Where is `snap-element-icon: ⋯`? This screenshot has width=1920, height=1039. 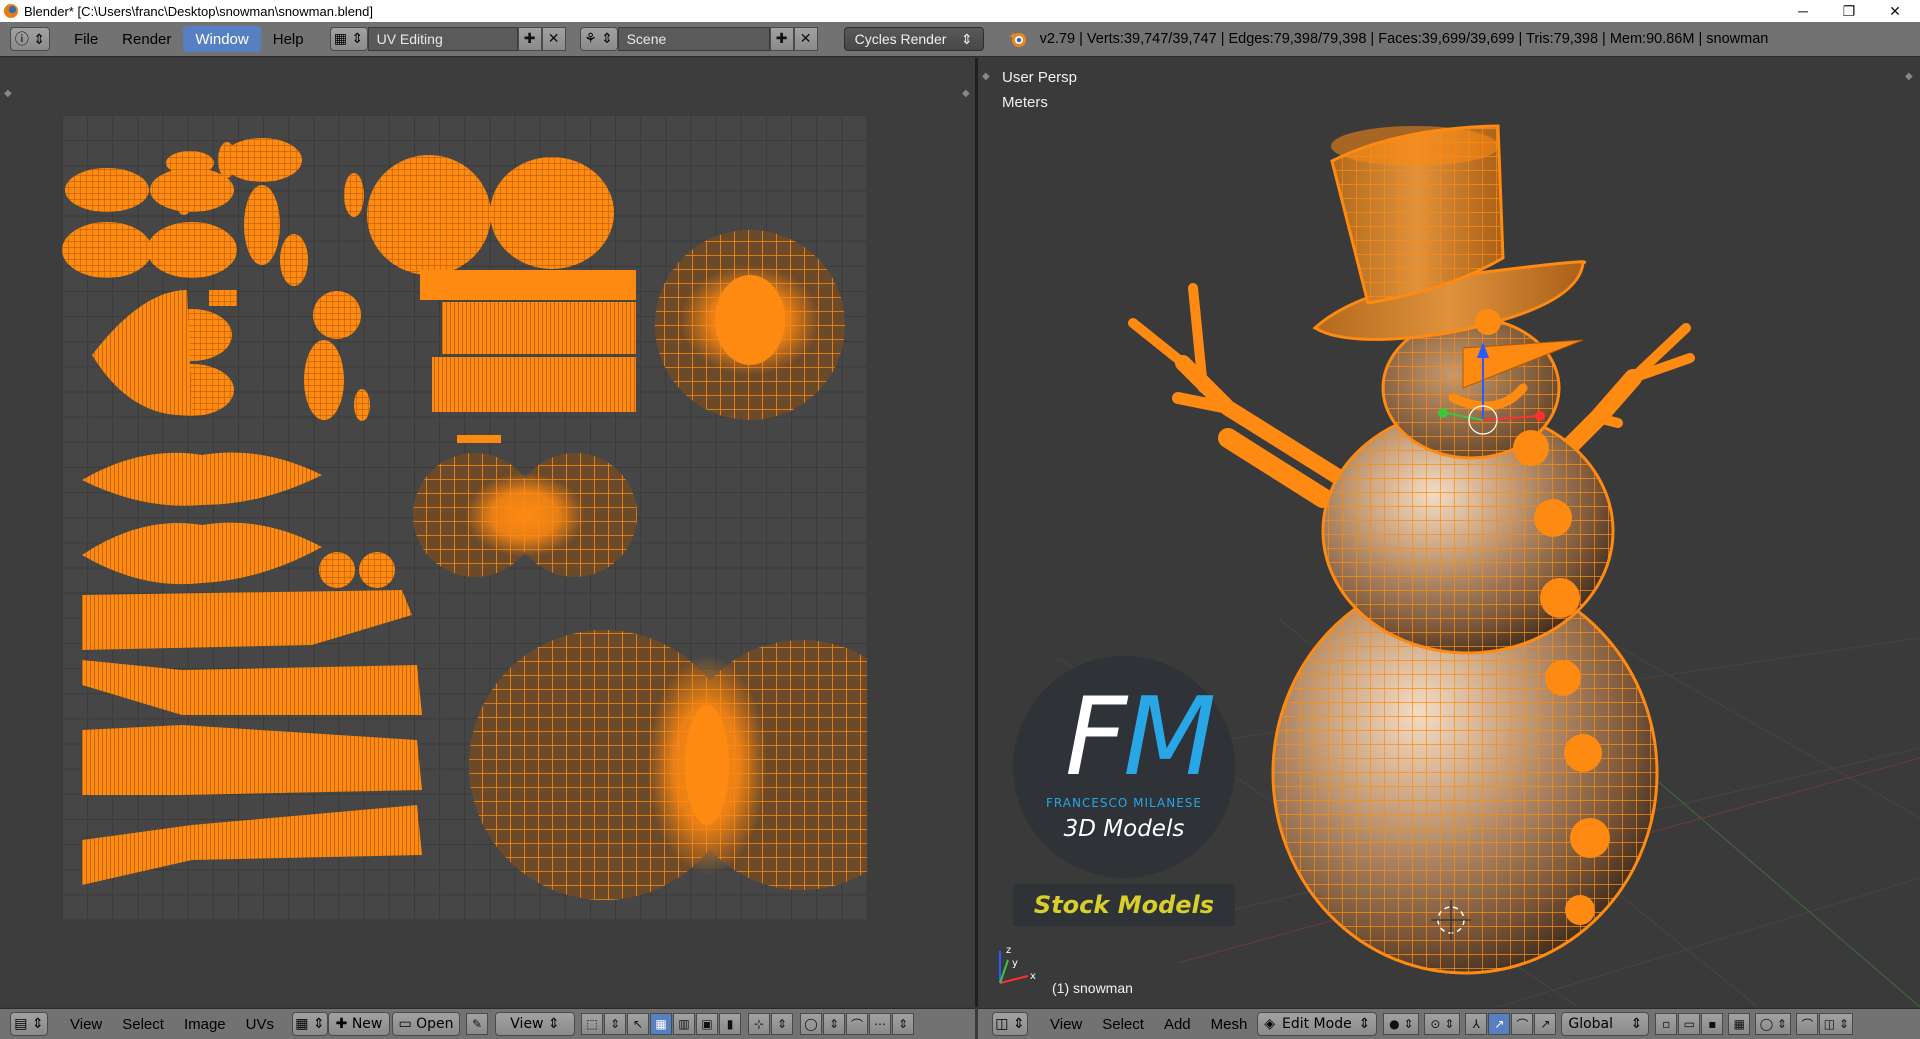
snap-element-icon: ⋯ is located at coordinates (880, 1024).